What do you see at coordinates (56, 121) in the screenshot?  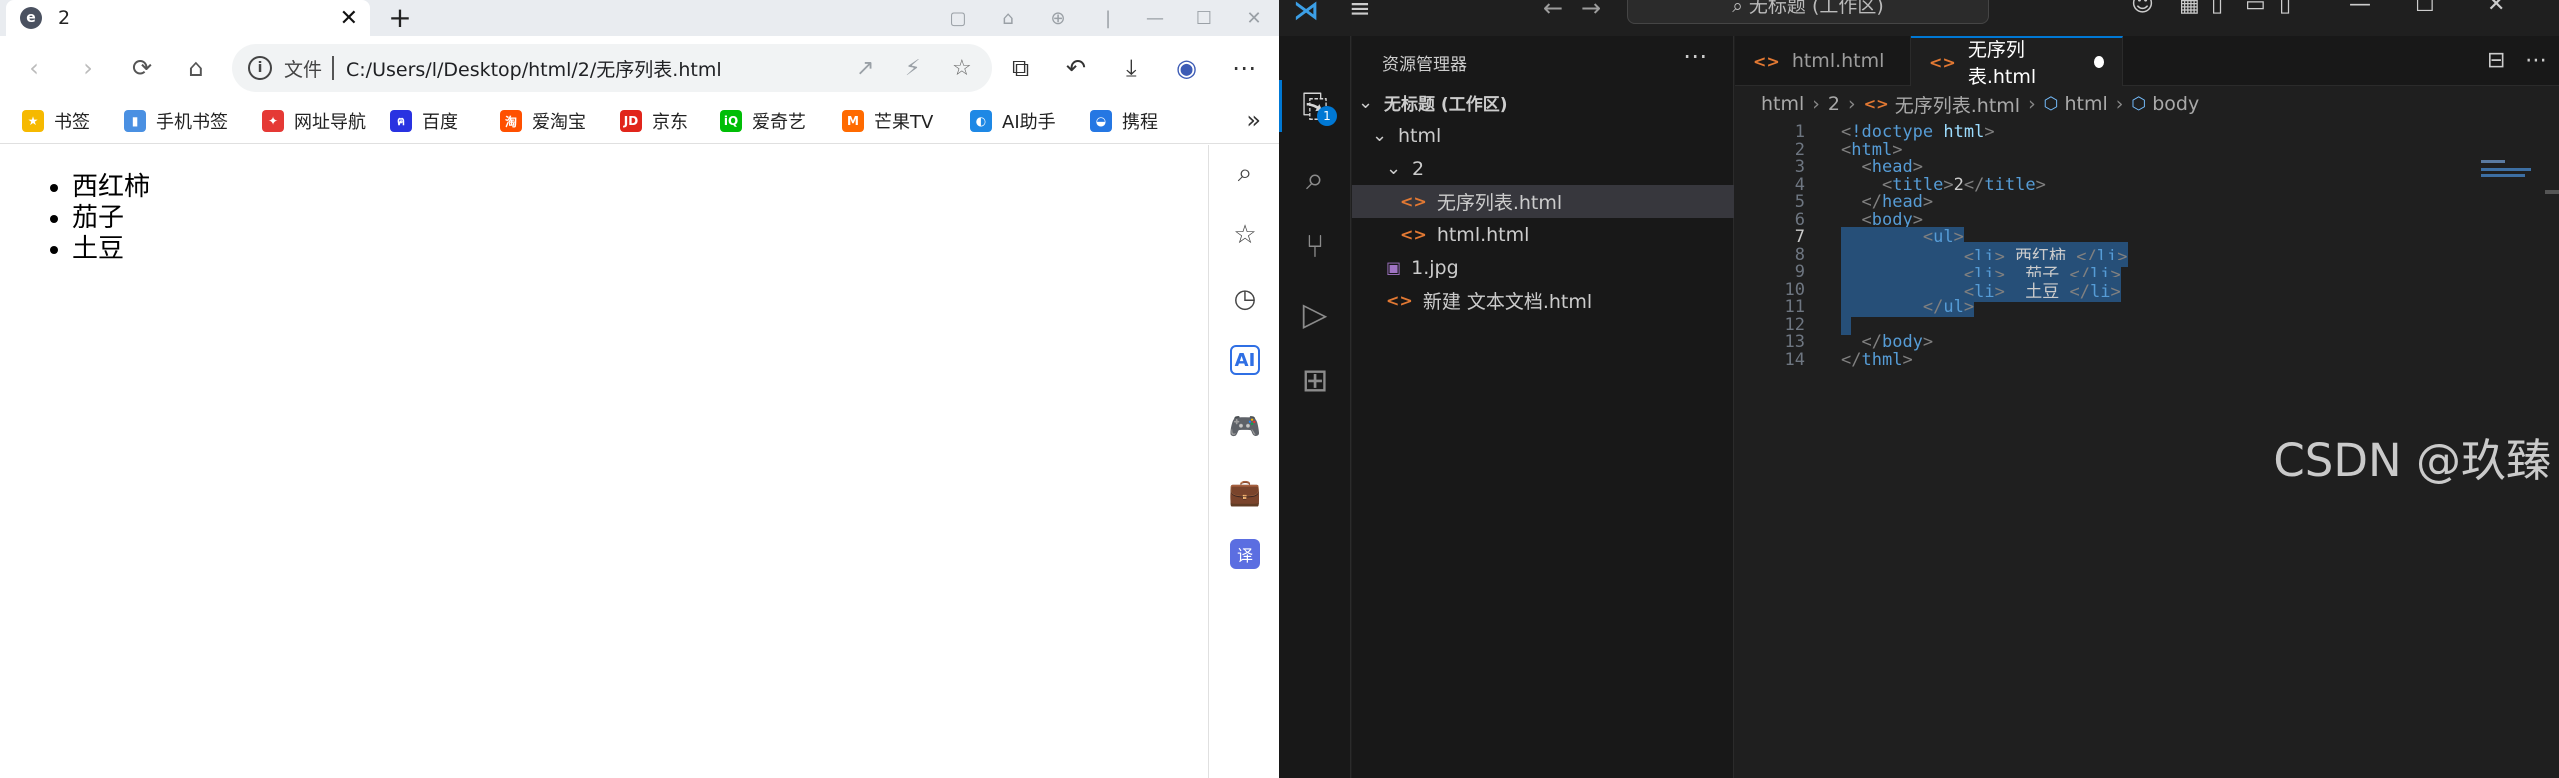 I see `bookmark-item: ★ 书签` at bounding box center [56, 121].